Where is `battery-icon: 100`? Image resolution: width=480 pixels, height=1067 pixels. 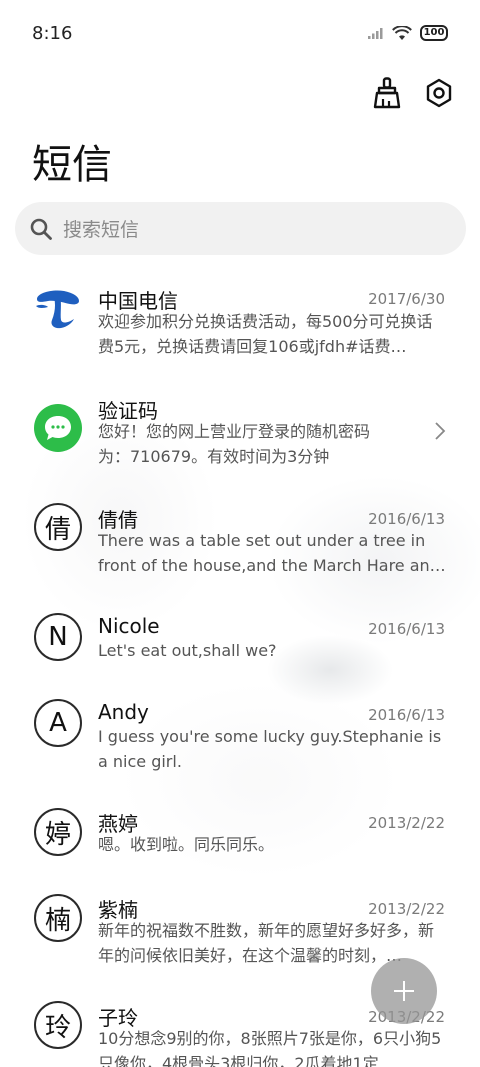 battery-icon: 100 is located at coordinates (434, 33).